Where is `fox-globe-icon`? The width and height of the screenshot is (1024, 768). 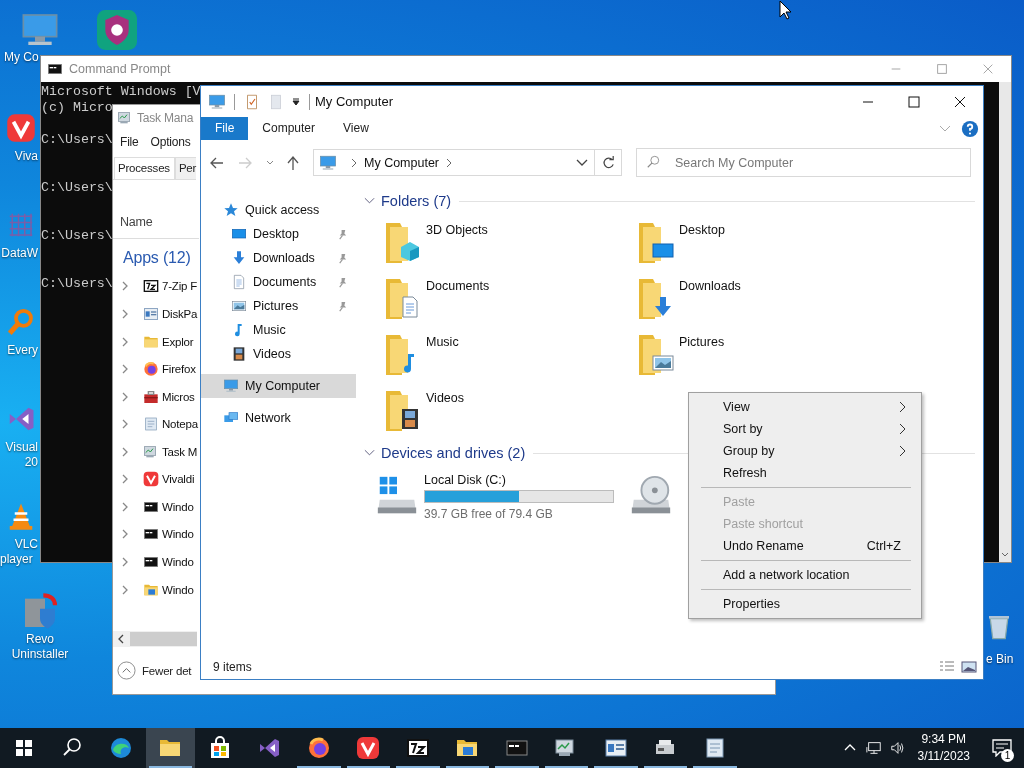
fox-globe-icon is located at coordinates (318, 748).